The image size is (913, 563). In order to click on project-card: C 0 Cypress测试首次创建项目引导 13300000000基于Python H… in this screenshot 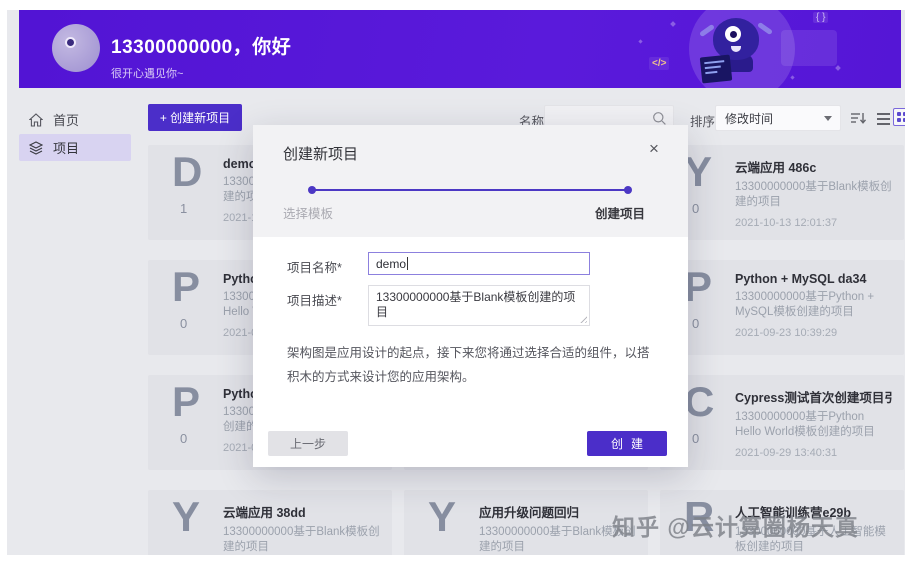, I will do `click(782, 422)`.